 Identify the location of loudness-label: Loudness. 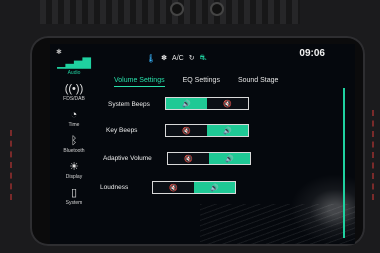
(114, 187).